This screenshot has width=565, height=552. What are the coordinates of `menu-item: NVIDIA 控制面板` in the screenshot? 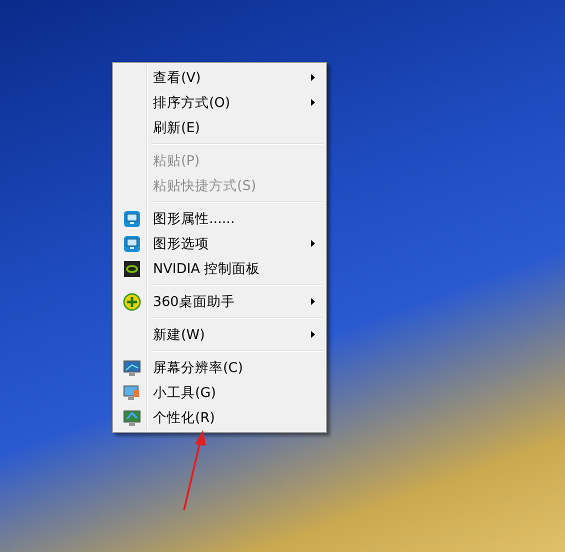 It's located at (219, 268).